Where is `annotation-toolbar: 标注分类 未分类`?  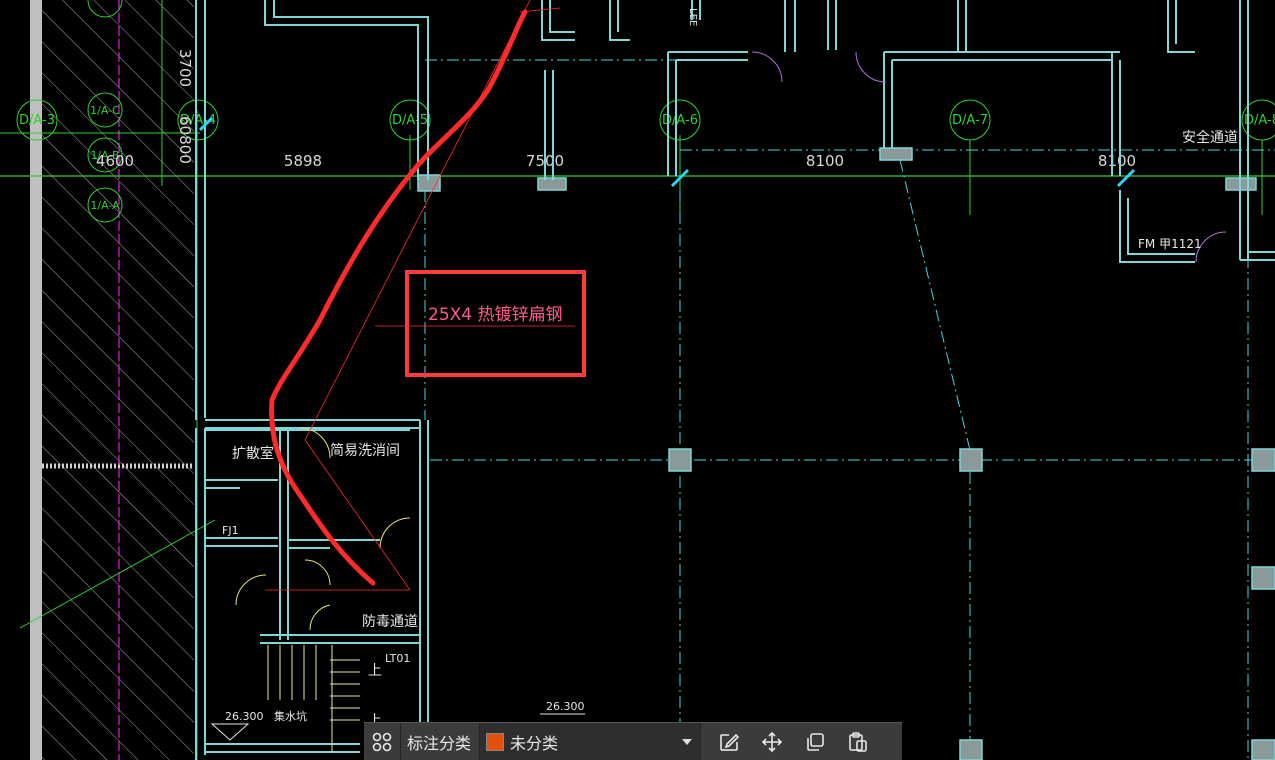 annotation-toolbar: 标注分类 未分类 is located at coordinates (633, 741).